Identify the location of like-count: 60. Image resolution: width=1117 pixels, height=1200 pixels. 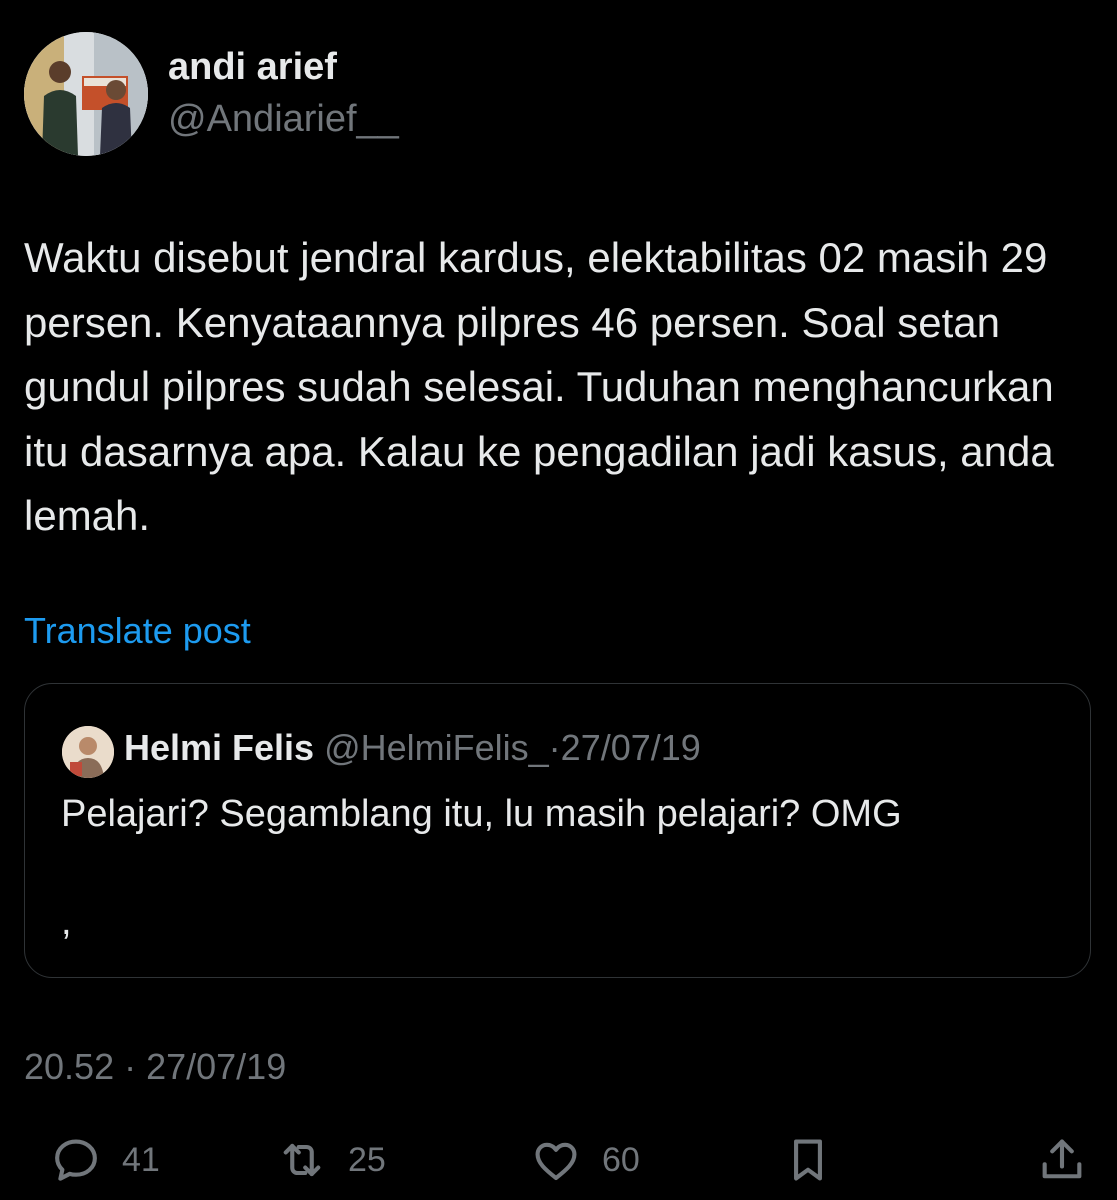
(621, 1159).